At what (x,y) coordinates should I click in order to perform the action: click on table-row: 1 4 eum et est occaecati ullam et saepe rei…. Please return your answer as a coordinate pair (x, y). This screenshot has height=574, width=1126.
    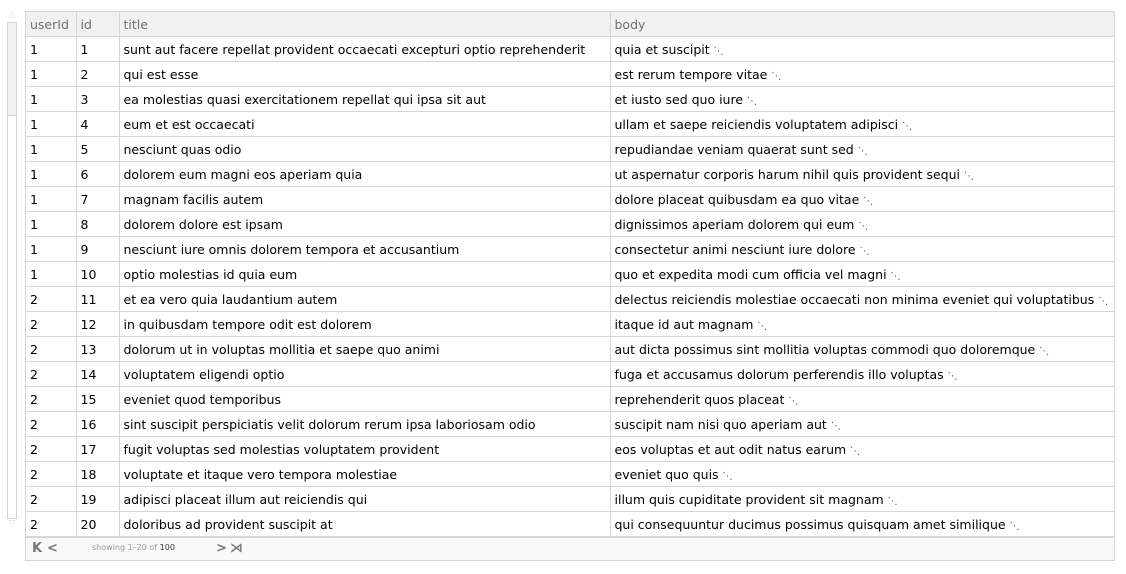
    Looking at the image, I should click on (570, 124).